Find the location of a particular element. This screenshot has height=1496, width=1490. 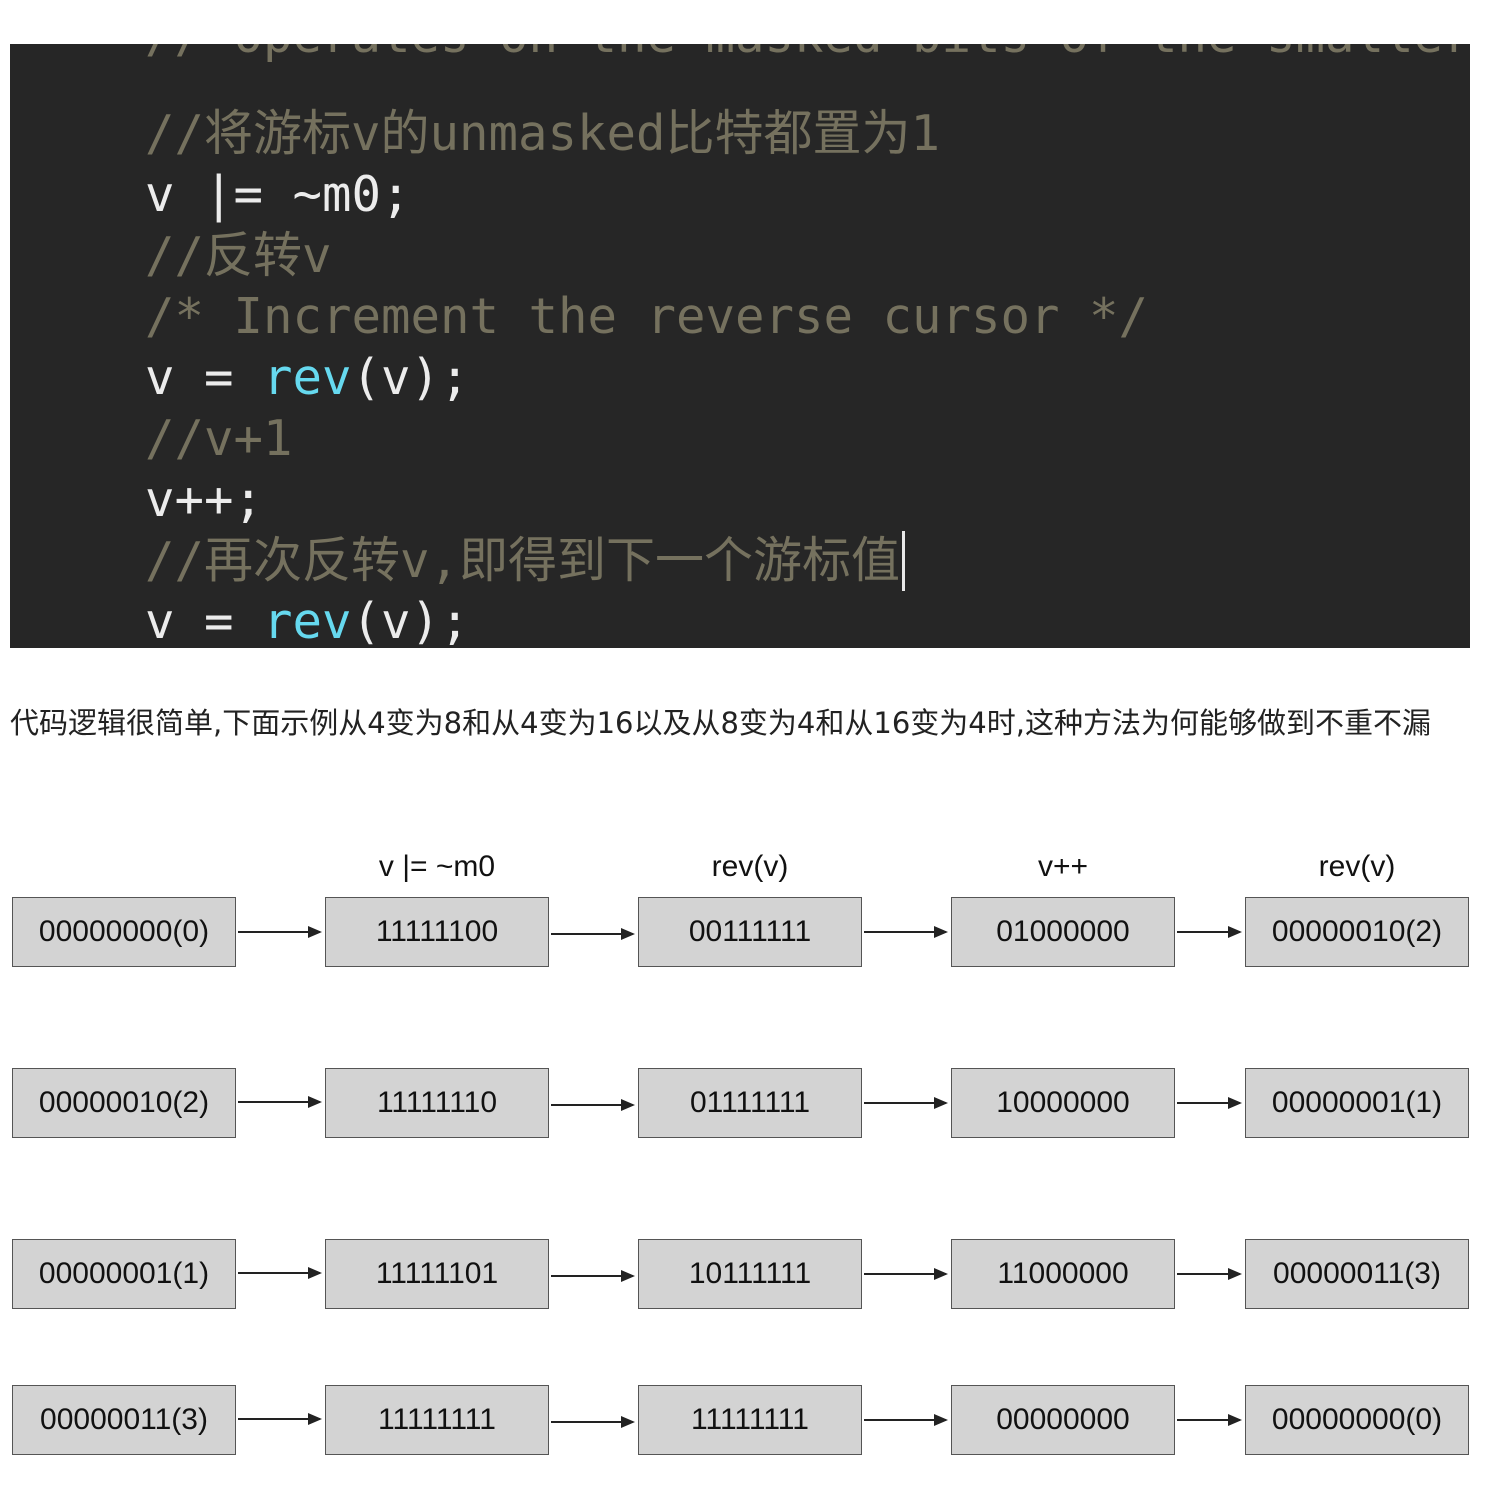

code-line-1: //将游标v的unmasked比特都置为1 is located at coordinates (543, 133).